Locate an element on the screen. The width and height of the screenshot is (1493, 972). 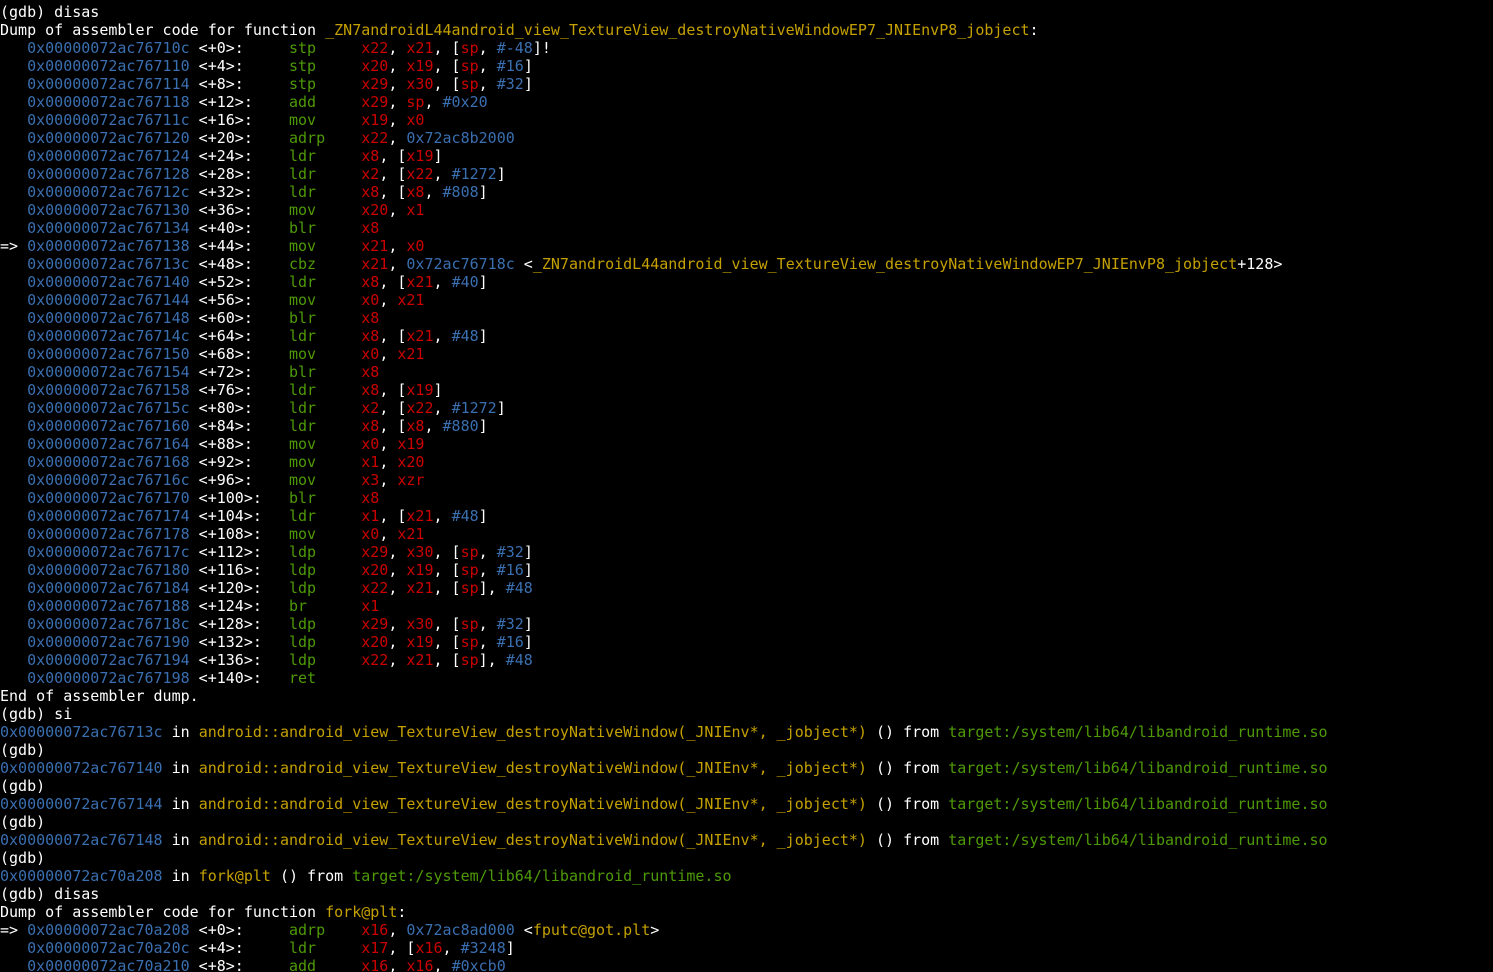
terminal-line: 0x00000072ac767170 <+100>: blr x8 is located at coordinates (746, 498).